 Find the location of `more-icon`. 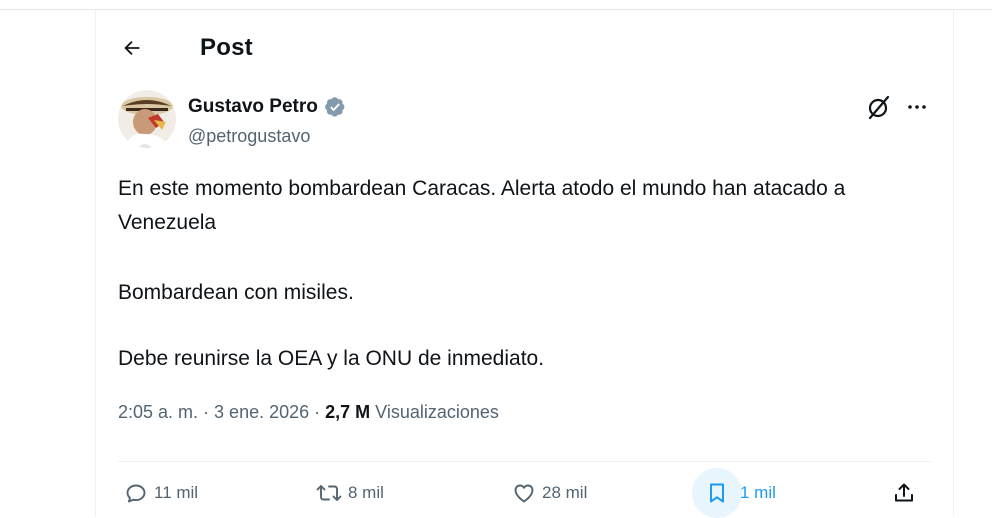

more-icon is located at coordinates (917, 107).